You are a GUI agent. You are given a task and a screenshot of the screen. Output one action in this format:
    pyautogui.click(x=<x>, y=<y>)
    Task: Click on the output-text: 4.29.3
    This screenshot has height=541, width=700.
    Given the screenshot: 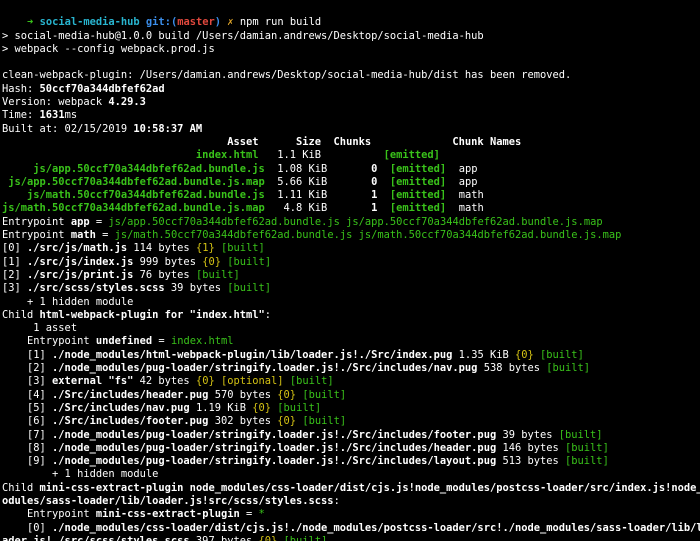 What is the action you would take?
    pyautogui.click(x=127, y=102)
    